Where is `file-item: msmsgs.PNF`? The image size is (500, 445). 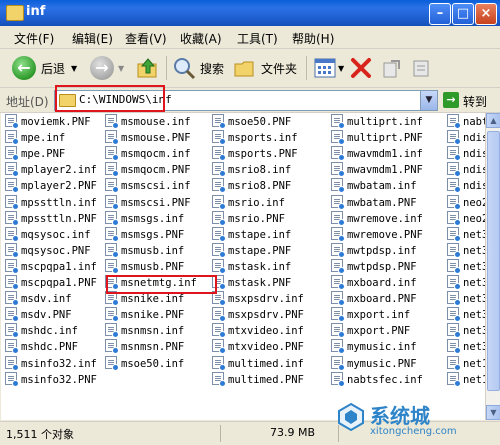 file-item: msmsgs.PNF is located at coordinates (144, 234).